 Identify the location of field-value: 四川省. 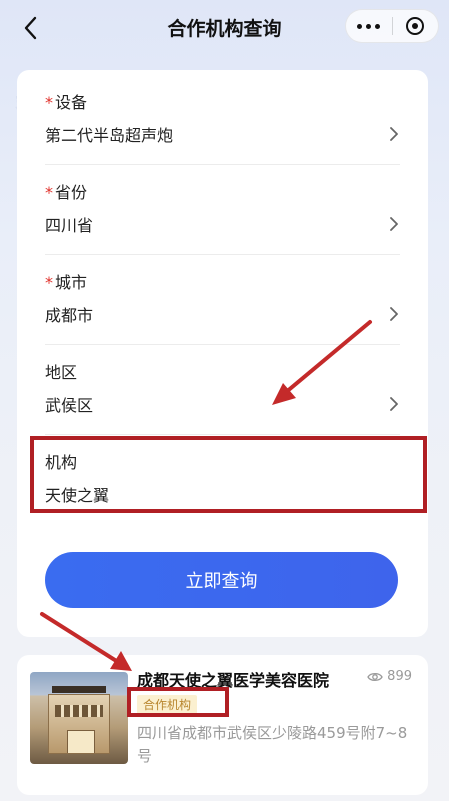
(69, 225).